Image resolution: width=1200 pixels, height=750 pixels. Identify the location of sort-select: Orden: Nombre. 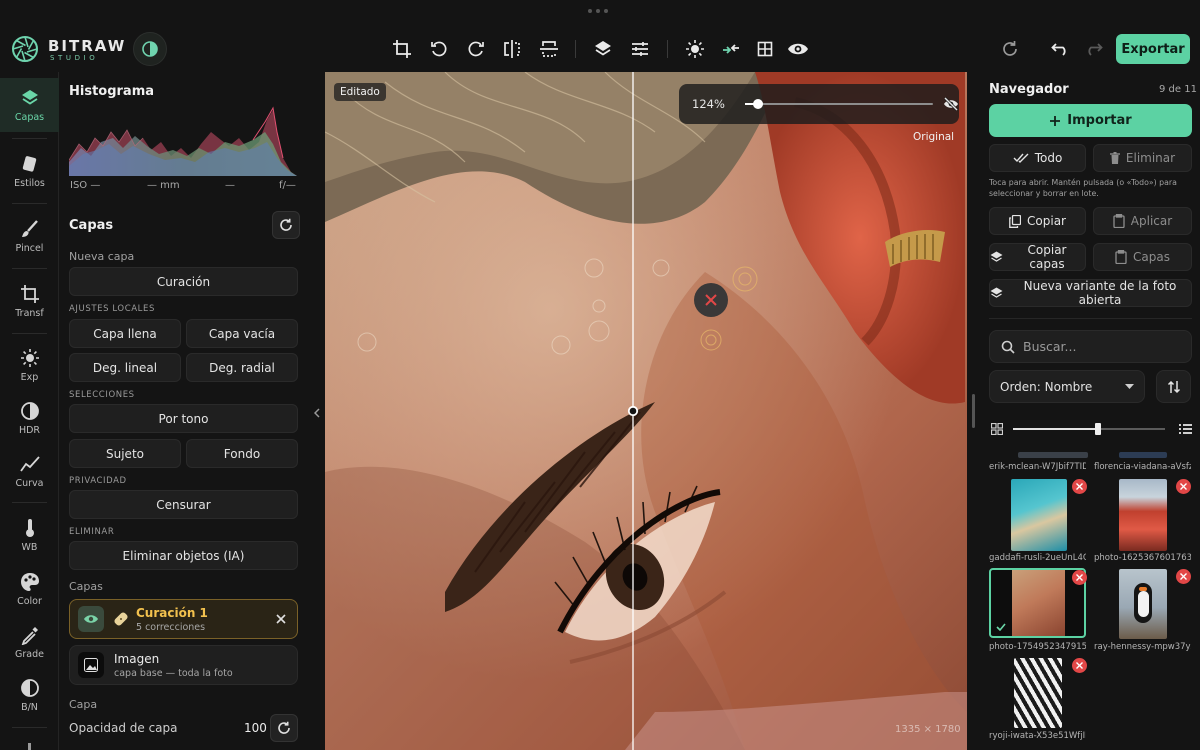
(1067, 386).